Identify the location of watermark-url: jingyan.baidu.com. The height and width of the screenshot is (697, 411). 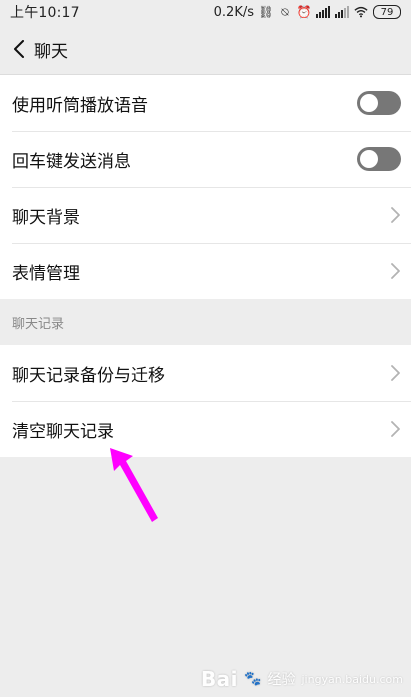
(352, 679).